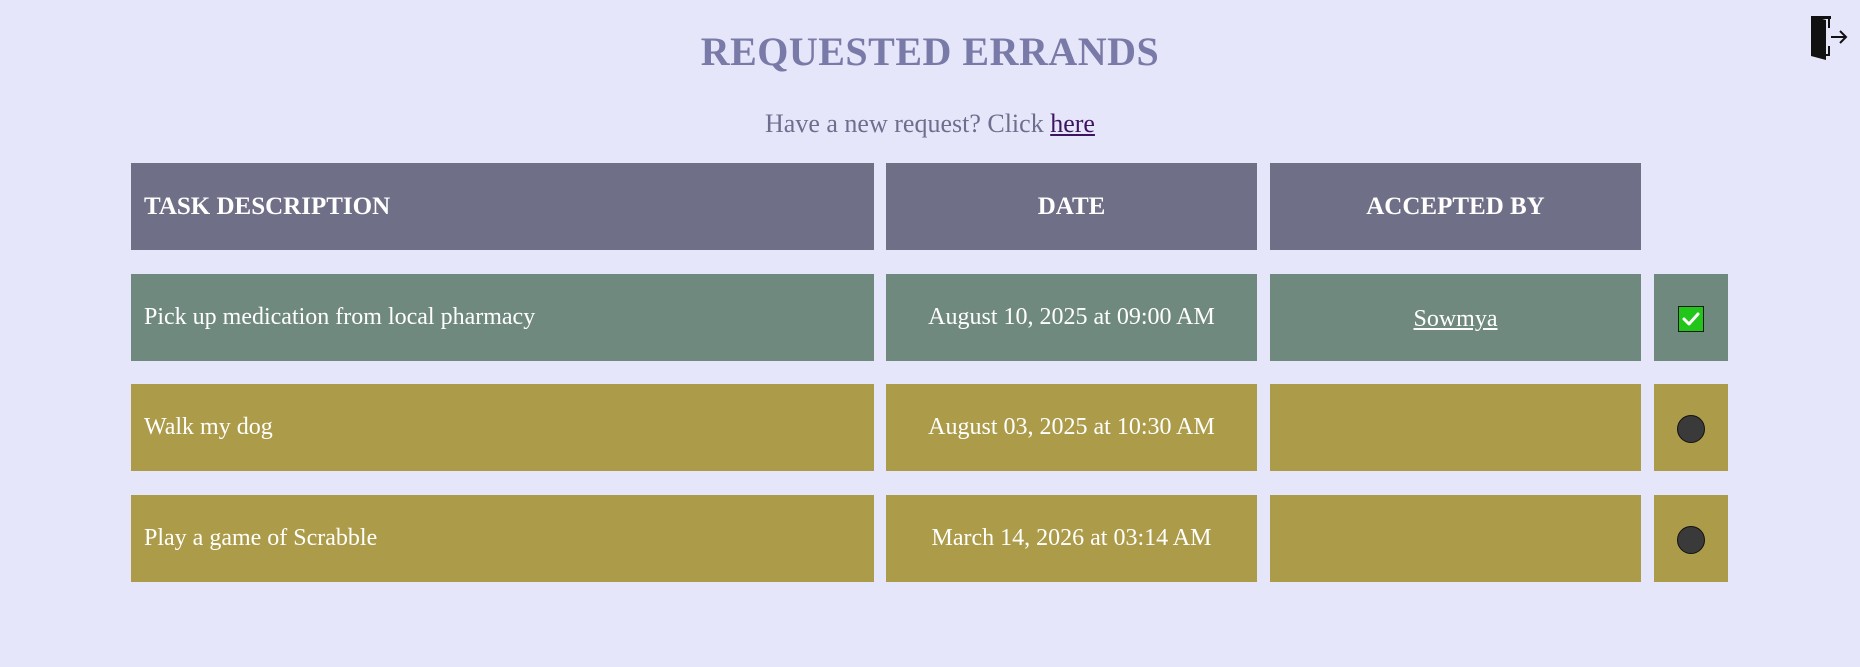 Image resolution: width=1860 pixels, height=667 pixels. Describe the element at coordinates (502, 538) in the screenshot. I see `row-3-description: Play a game of Scrabble` at that location.